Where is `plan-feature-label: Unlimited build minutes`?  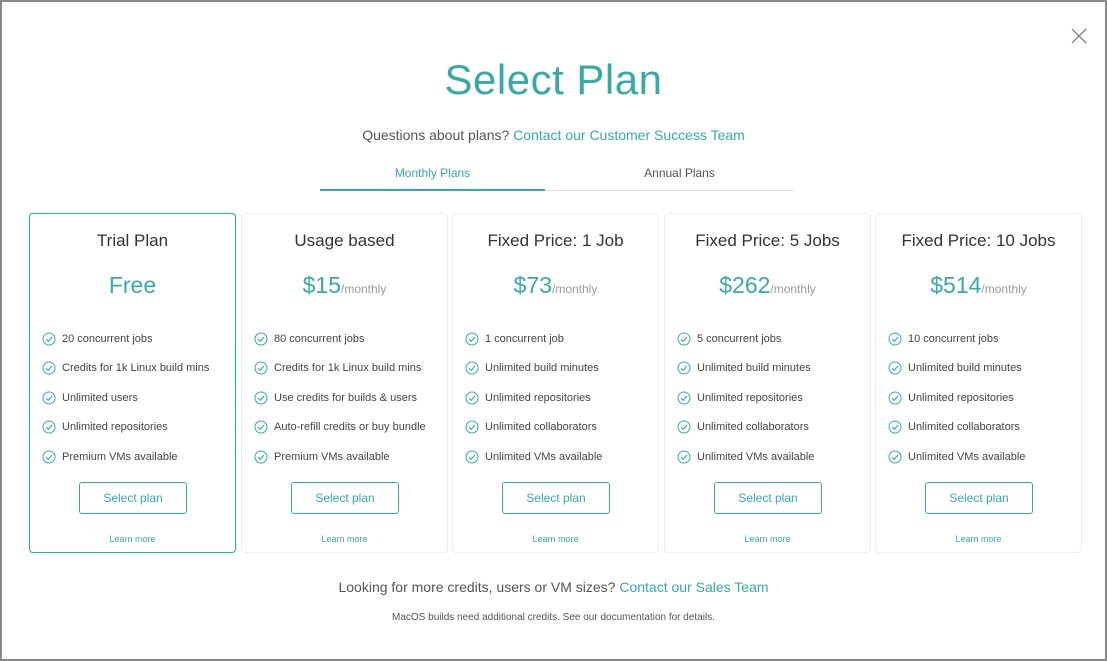
plan-feature-label: Unlimited build minutes is located at coordinates (542, 368).